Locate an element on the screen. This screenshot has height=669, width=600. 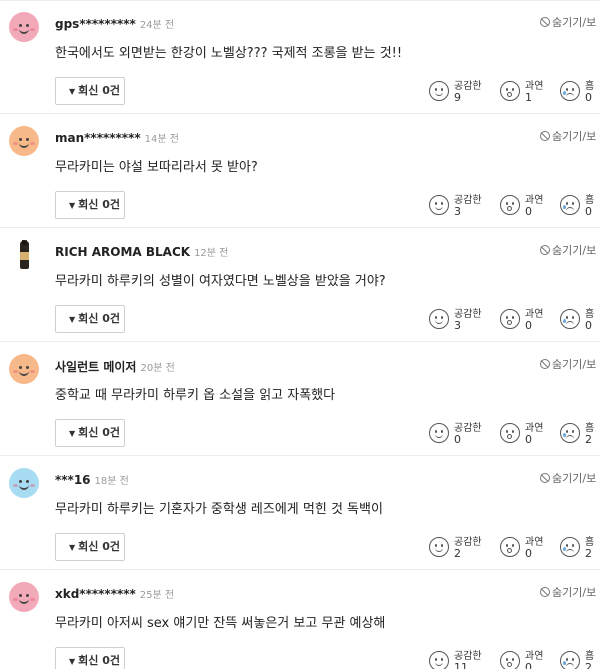
comment-author: man********* 14분 전 is located at coordinates (117, 137).